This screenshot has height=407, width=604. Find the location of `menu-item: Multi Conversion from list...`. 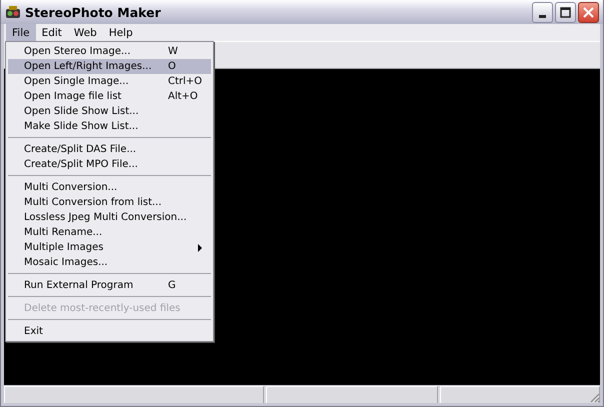

menu-item: Multi Conversion from list... is located at coordinates (109, 202).